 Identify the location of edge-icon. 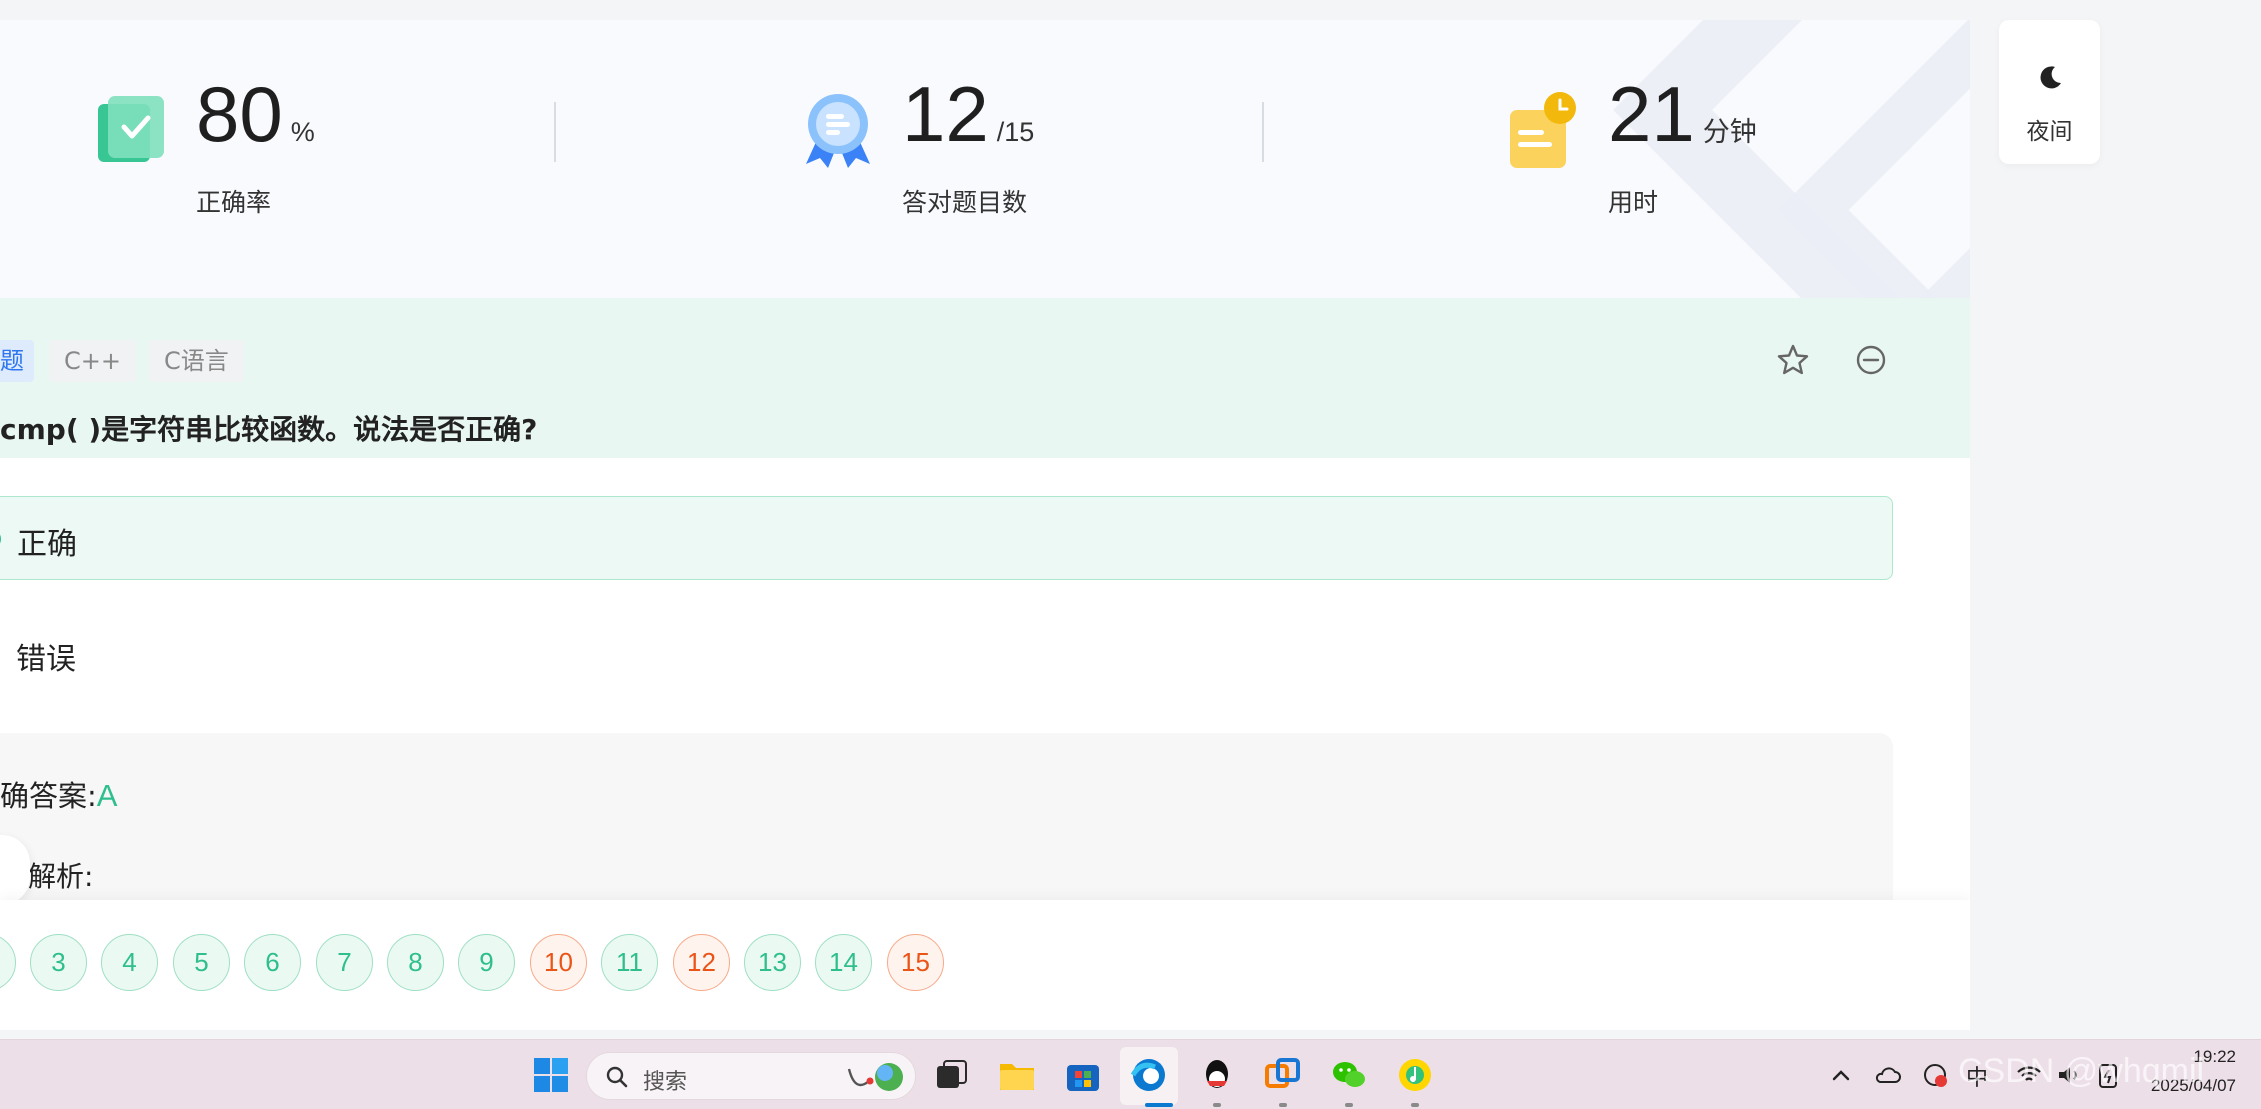
(1149, 1075).